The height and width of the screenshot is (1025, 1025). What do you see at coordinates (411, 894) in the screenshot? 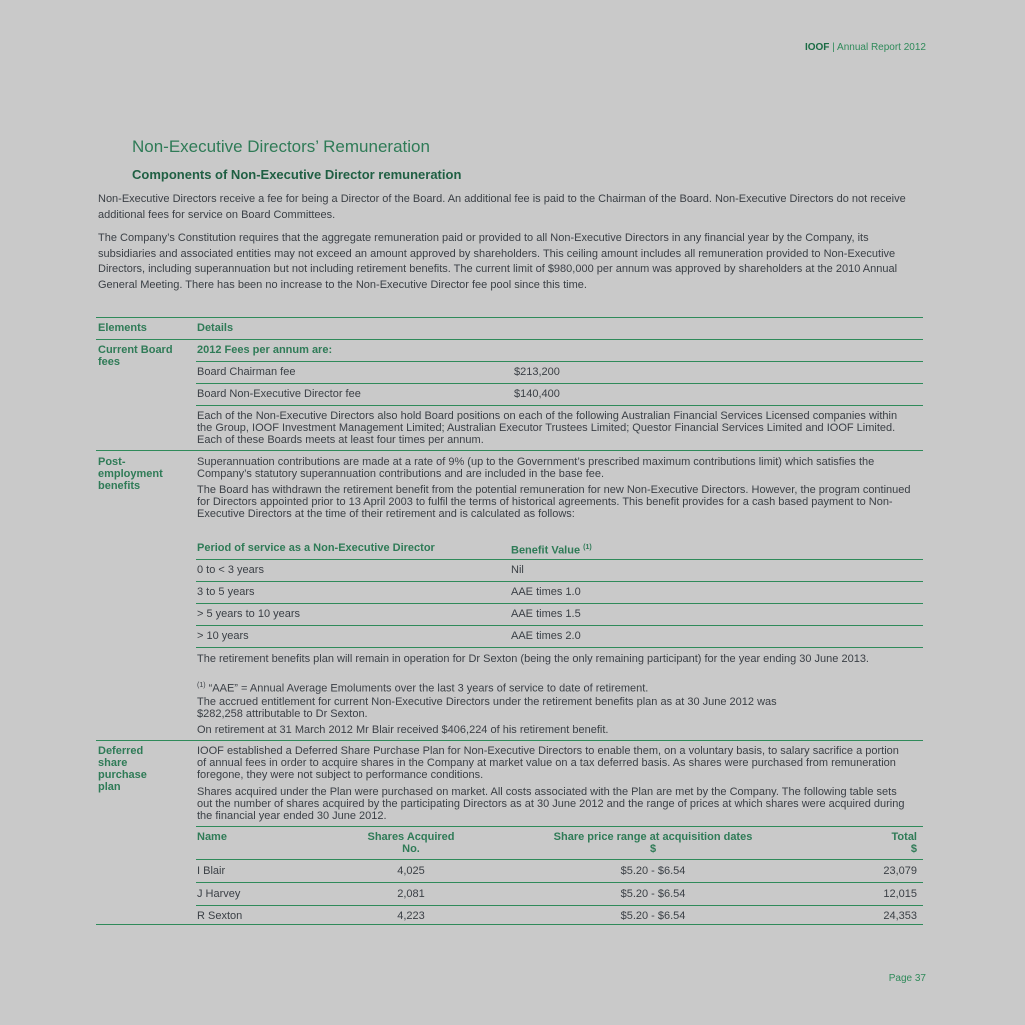
I see `shares-count-cell: 2,081` at bounding box center [411, 894].